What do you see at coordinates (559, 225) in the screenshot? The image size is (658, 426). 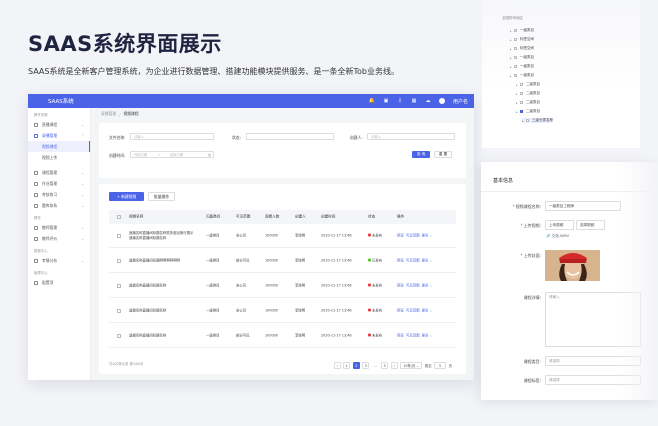 I see `upload-video-button: 上传视频` at bounding box center [559, 225].